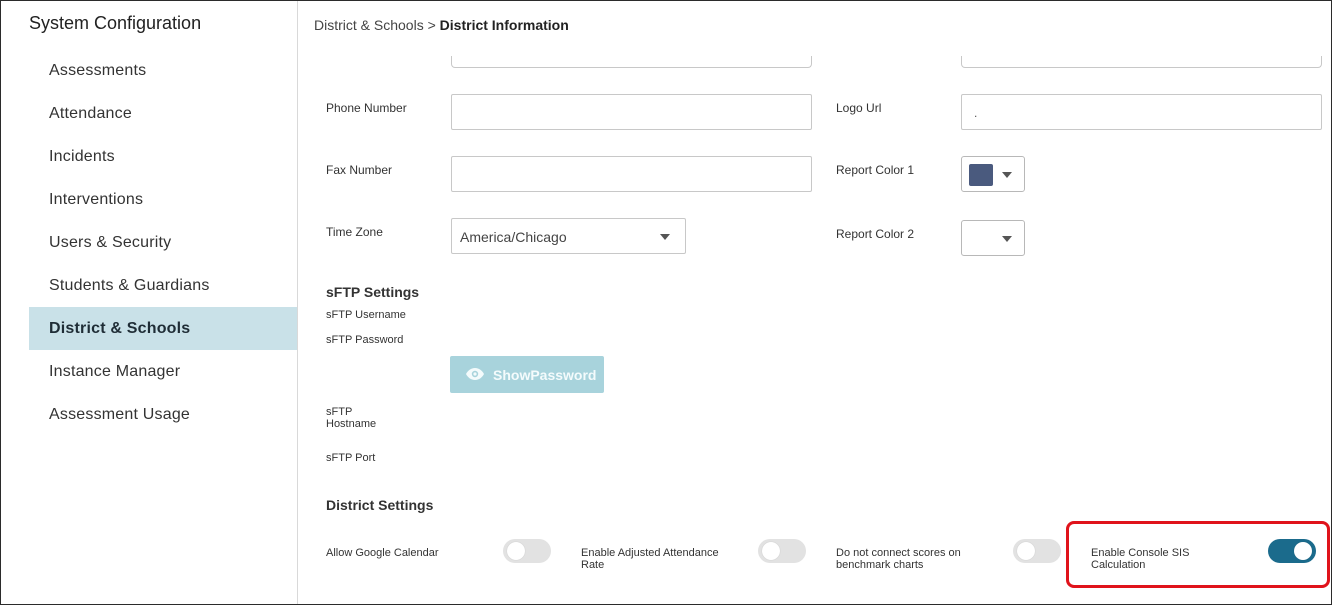  I want to click on report-color-2-label: Report Color 2, so click(875, 234).